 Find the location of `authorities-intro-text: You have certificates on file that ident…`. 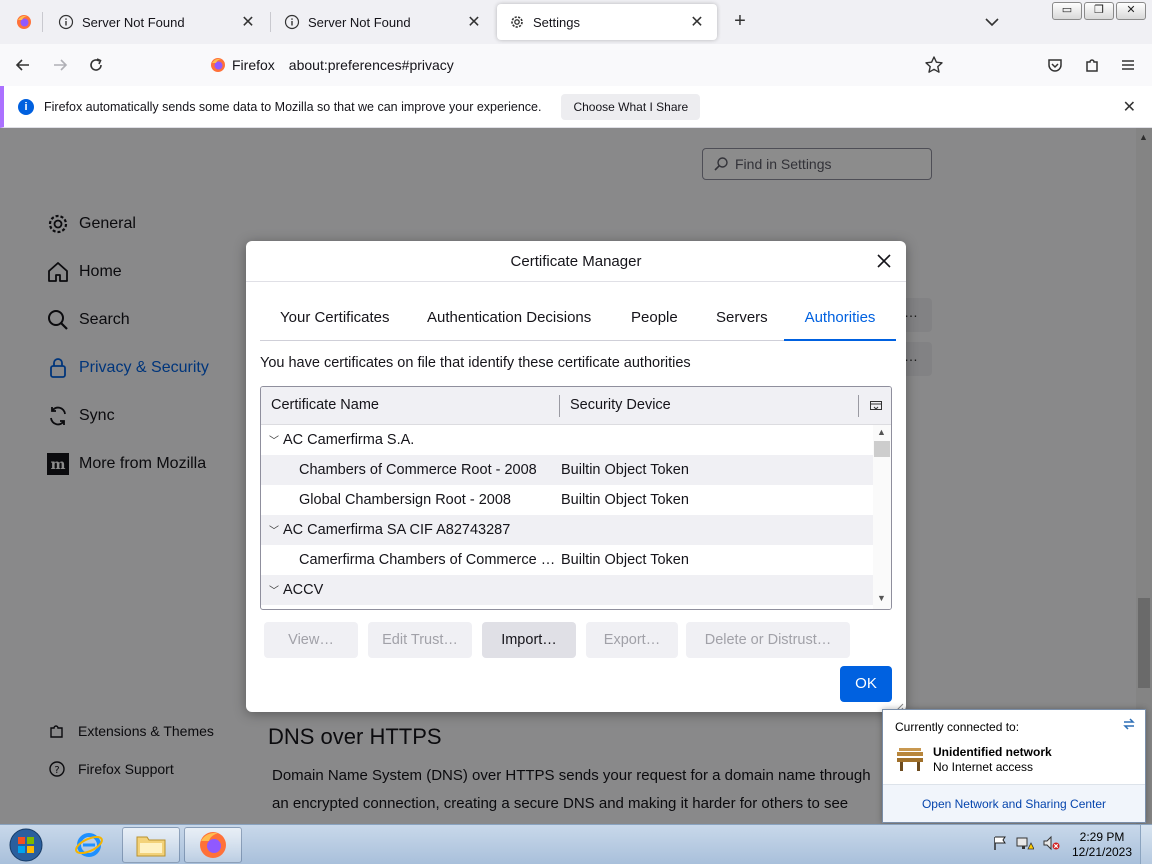

authorities-intro-text: You have certificates on file that ident… is located at coordinates (475, 363).